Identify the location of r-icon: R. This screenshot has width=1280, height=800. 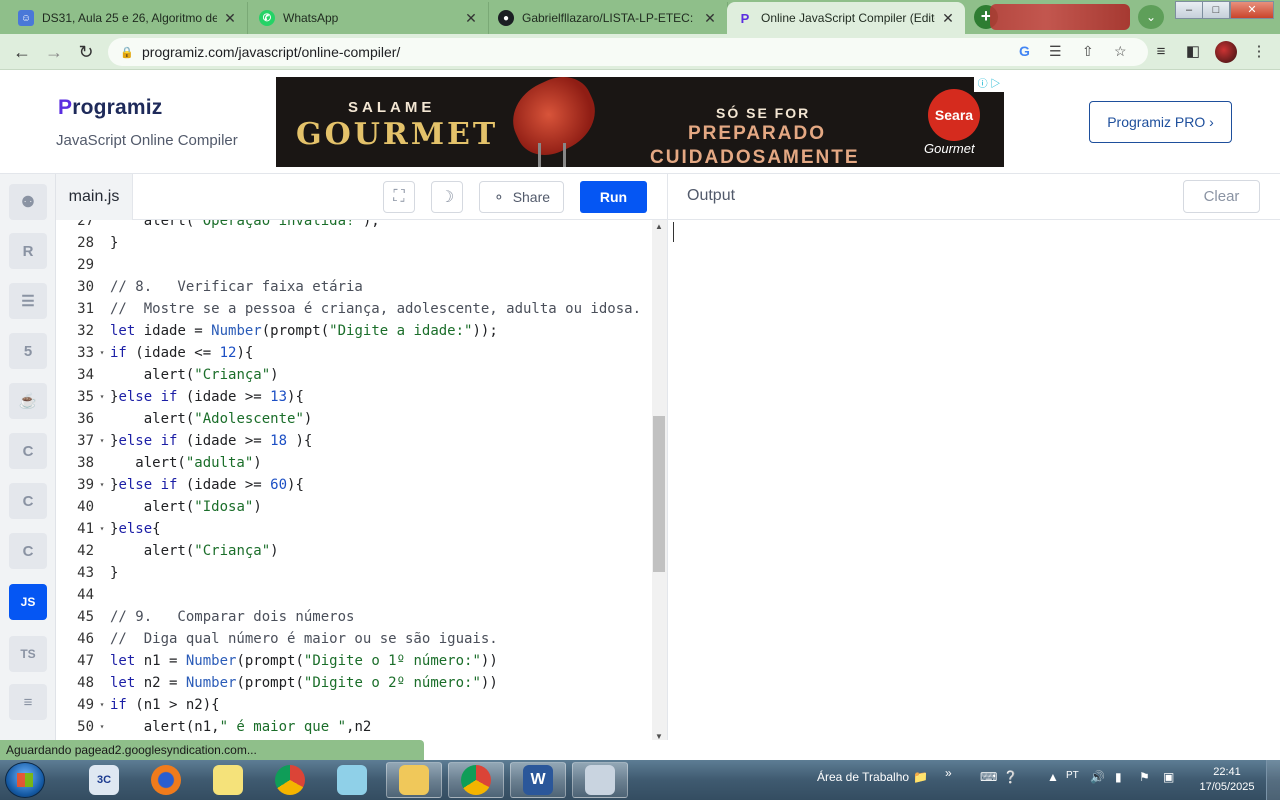
(28, 251).